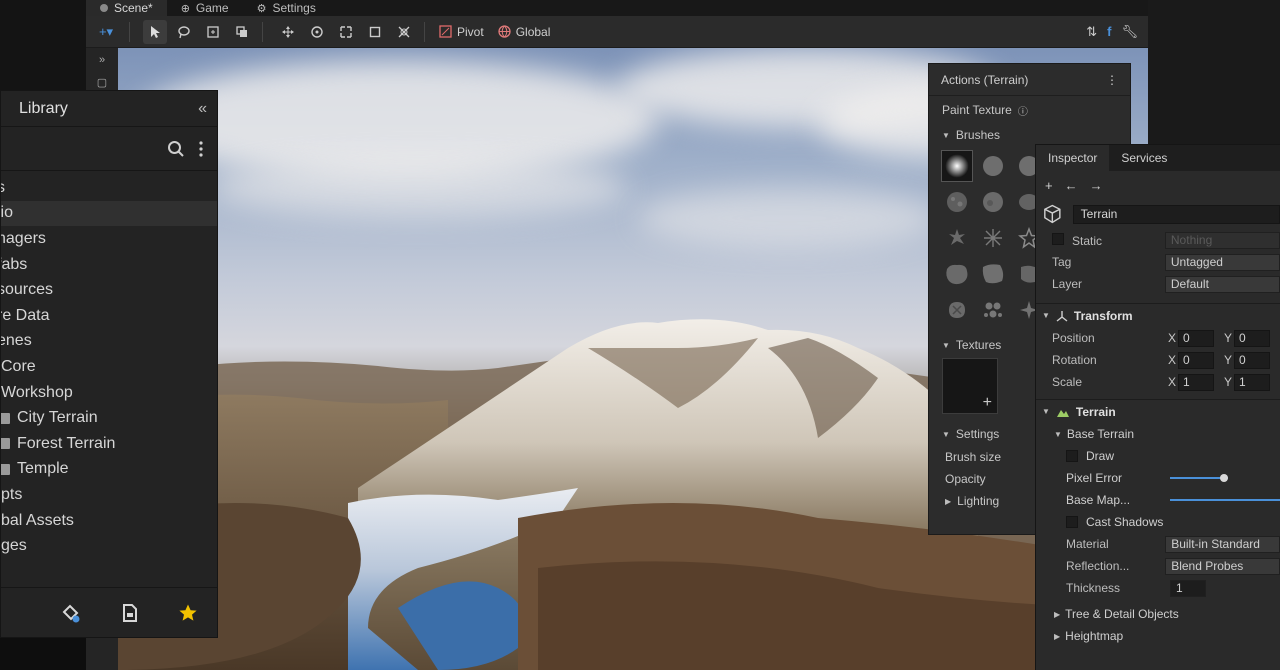 This screenshot has height=670, width=1280. What do you see at coordinates (109, 213) in the screenshot?
I see `library-item: lio` at bounding box center [109, 213].